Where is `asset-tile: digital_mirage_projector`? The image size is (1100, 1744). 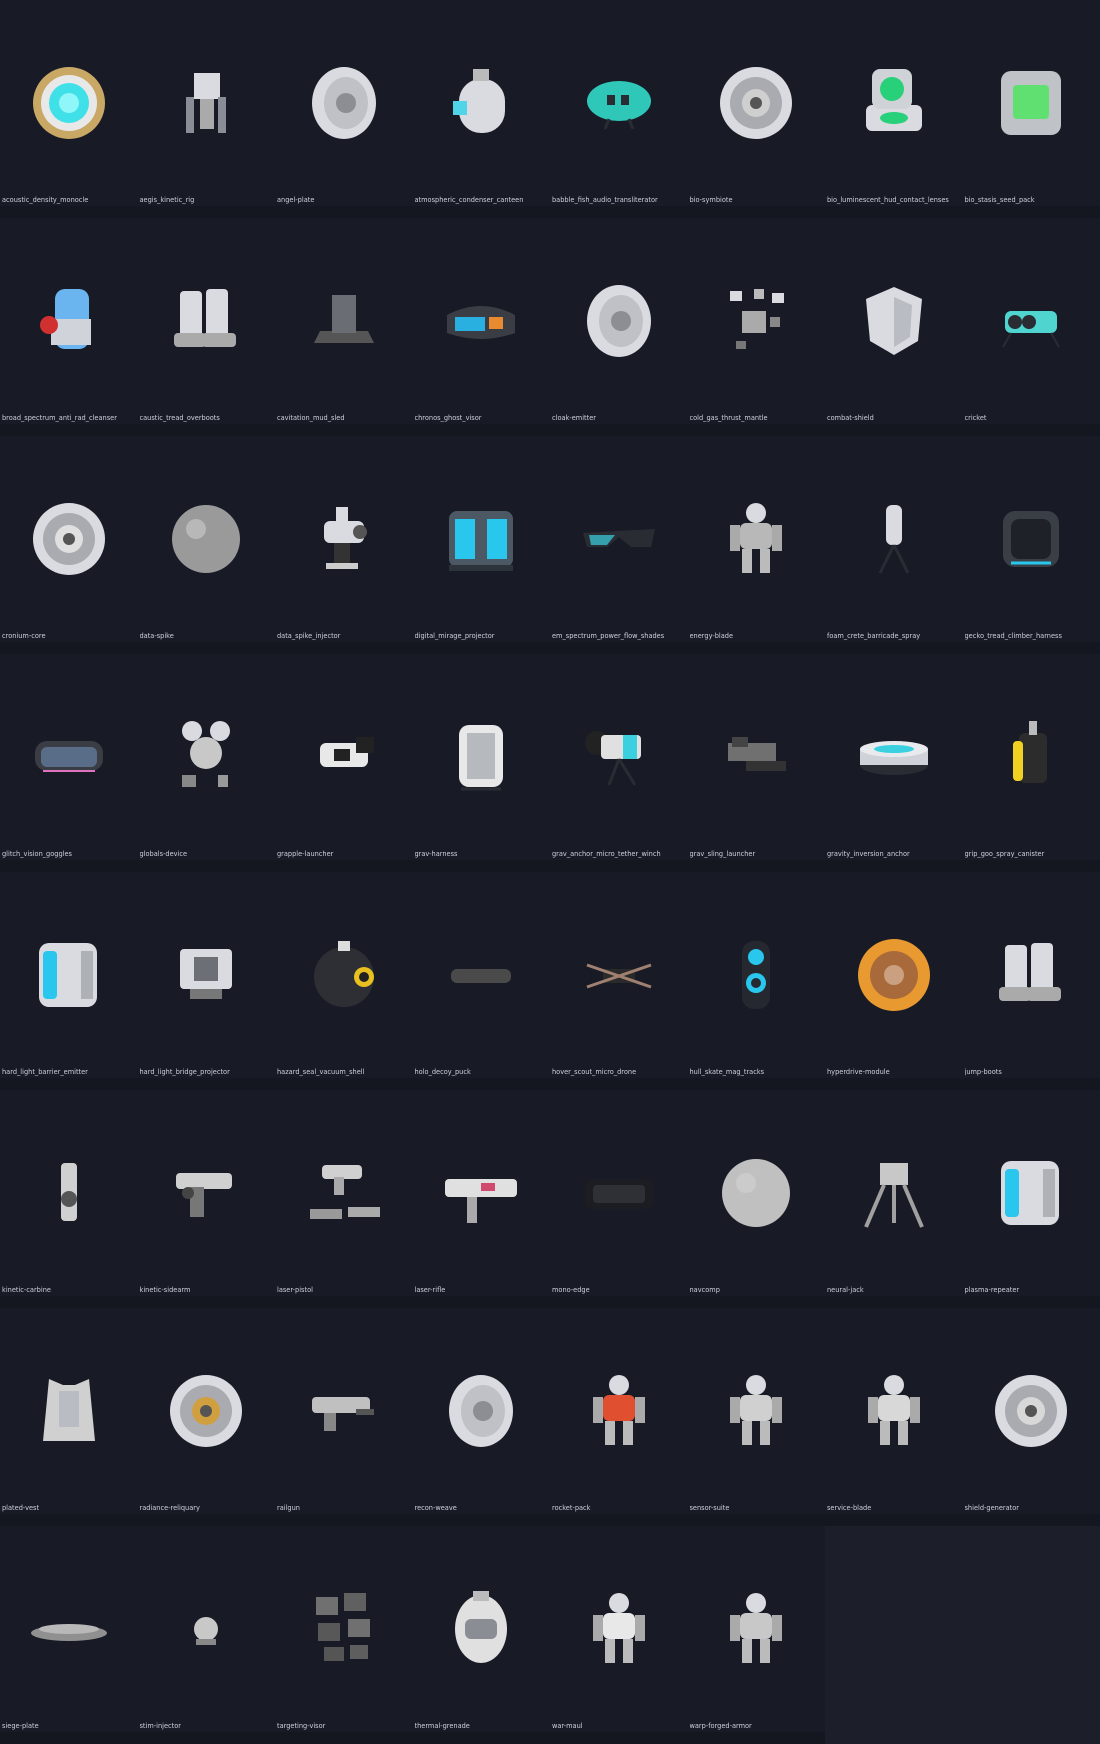
asset-tile: digital_mirage_projector is located at coordinates (481, 545).